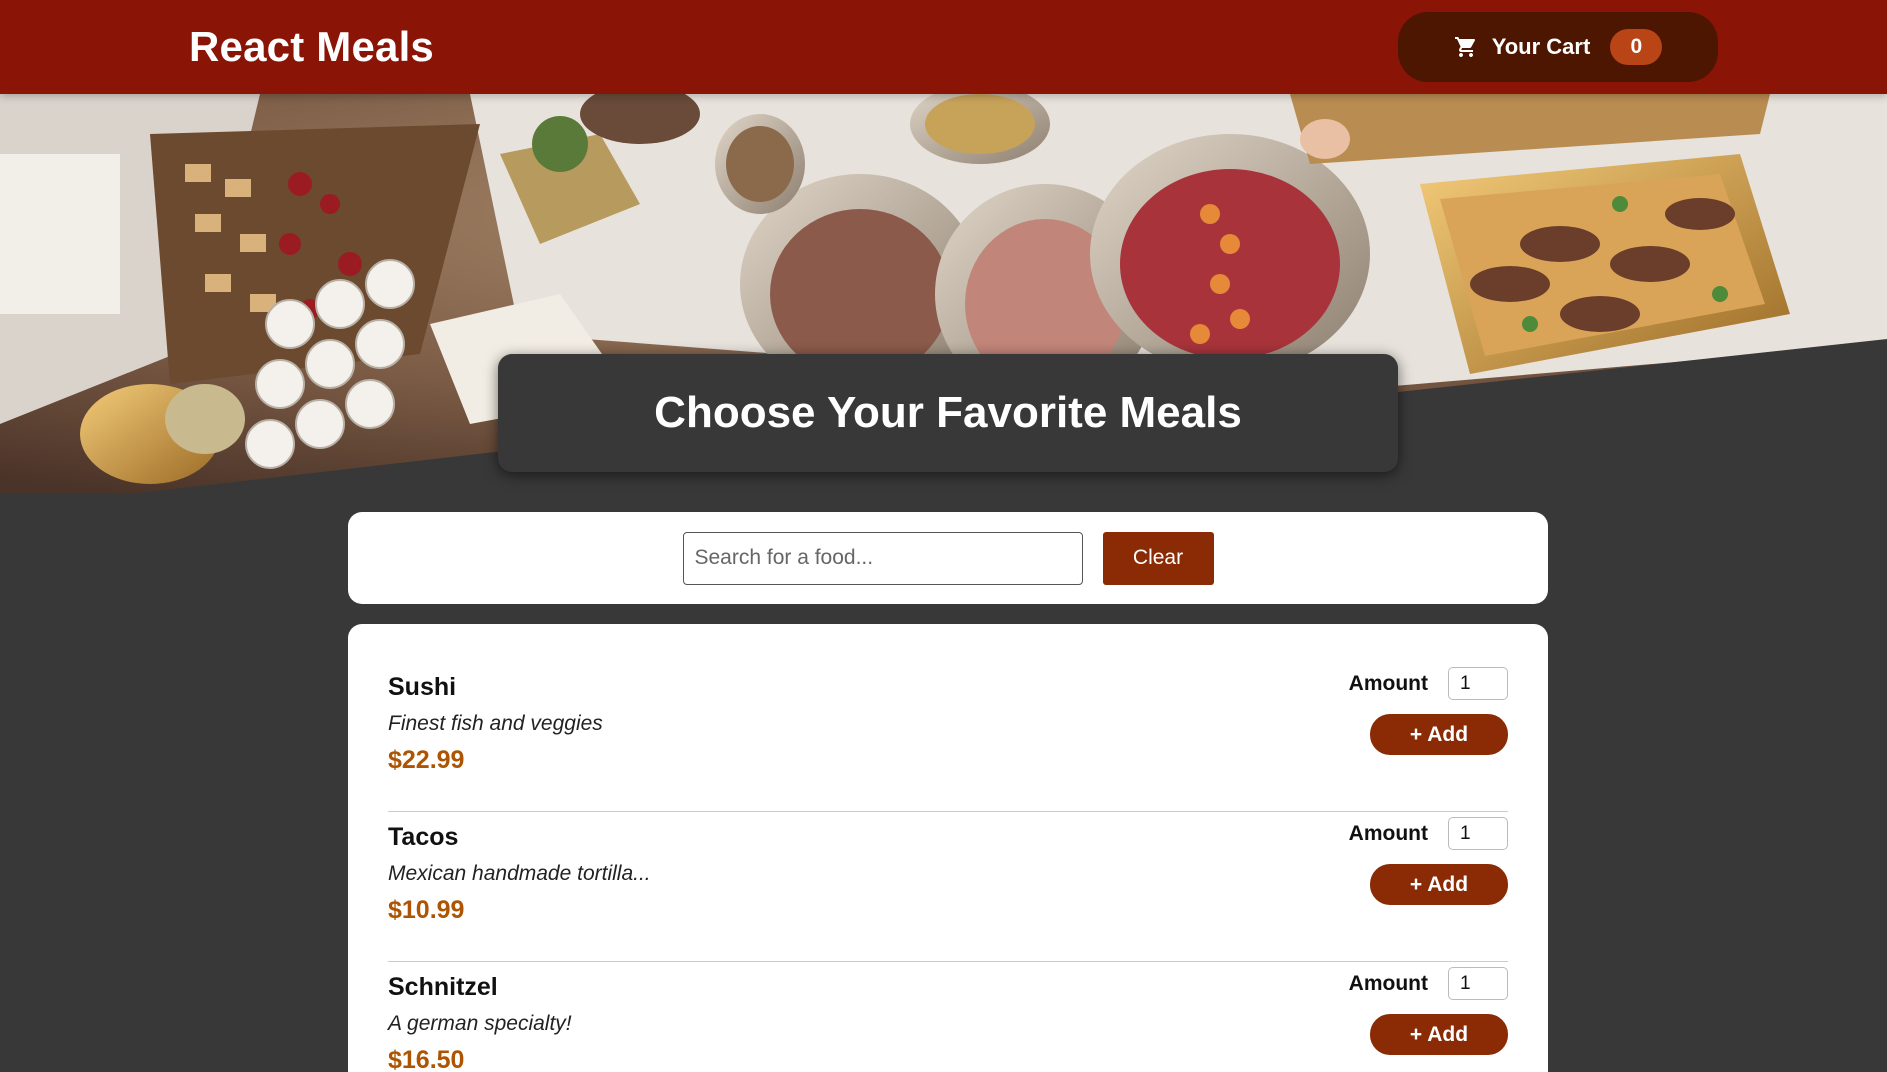 The height and width of the screenshot is (1072, 1887). I want to click on app-title: React Meals, so click(311, 46).